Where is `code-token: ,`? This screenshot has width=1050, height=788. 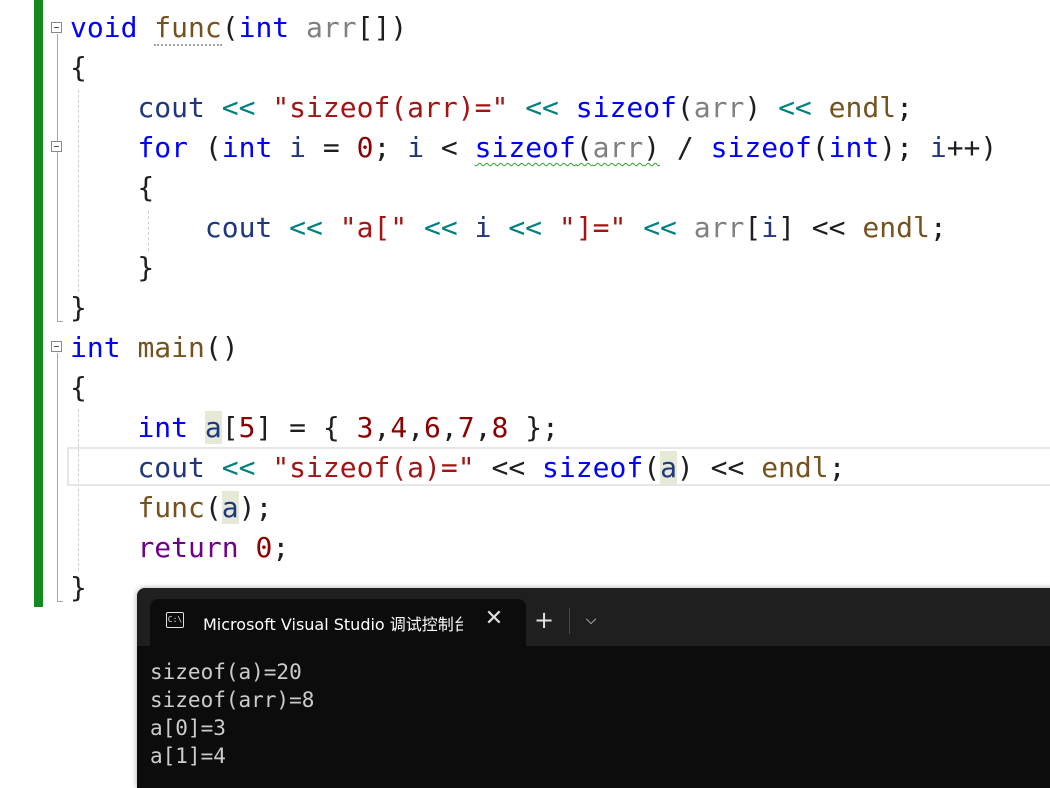
code-token: , is located at coordinates (483, 427).